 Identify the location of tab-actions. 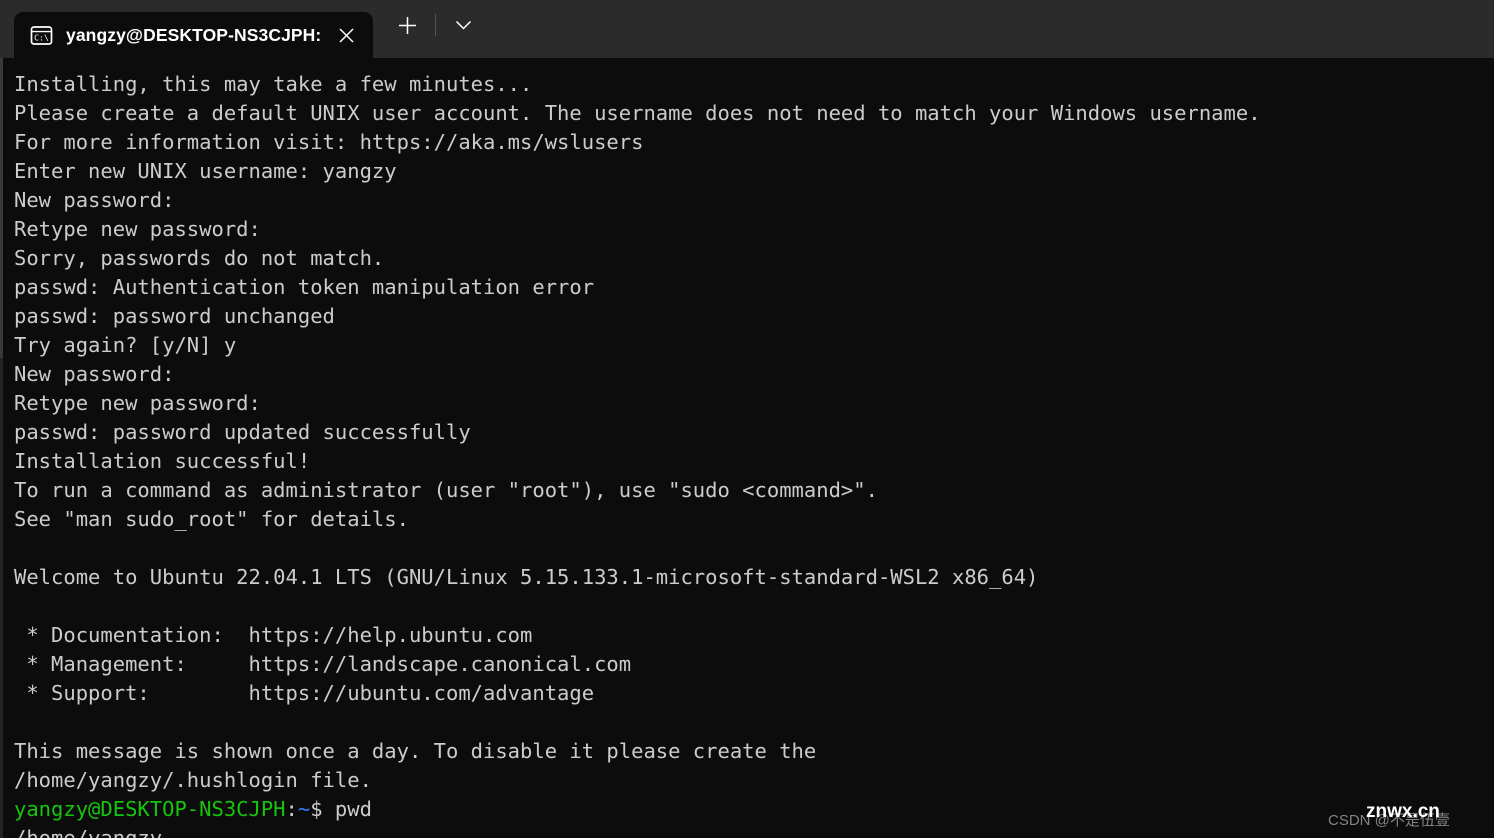
(427, 29).